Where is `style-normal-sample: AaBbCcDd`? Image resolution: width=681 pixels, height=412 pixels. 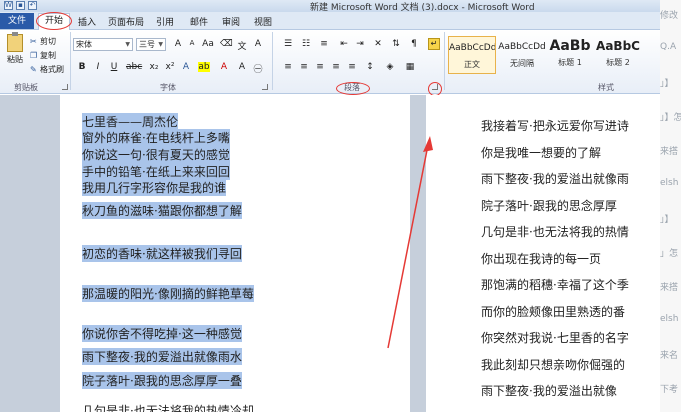
style-normal-sample: AaBbCcDd is located at coordinates (472, 48).